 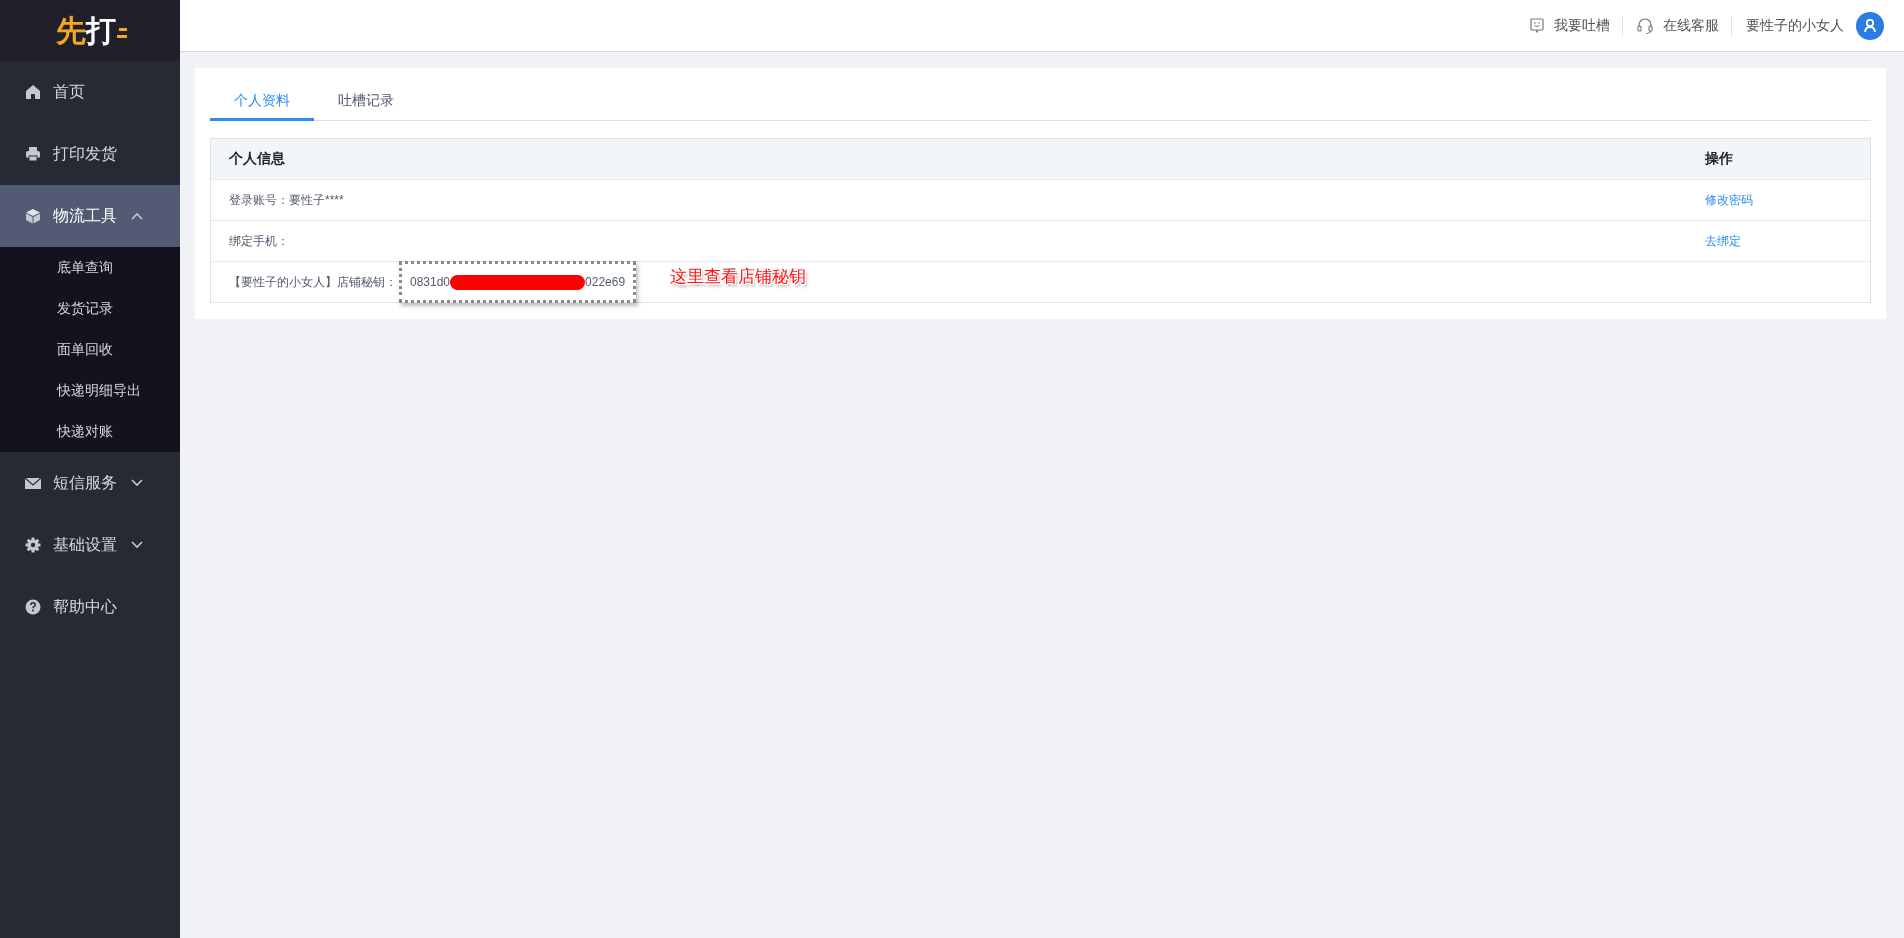 I want to click on headset-icon, so click(x=1645, y=25).